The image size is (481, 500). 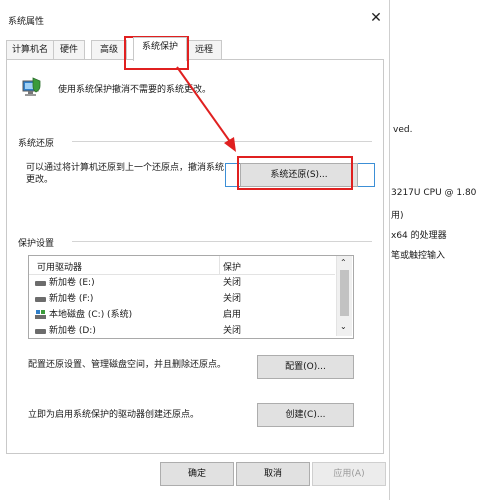 What do you see at coordinates (206, 109) in the screenshot?
I see `annotation-arrow` at bounding box center [206, 109].